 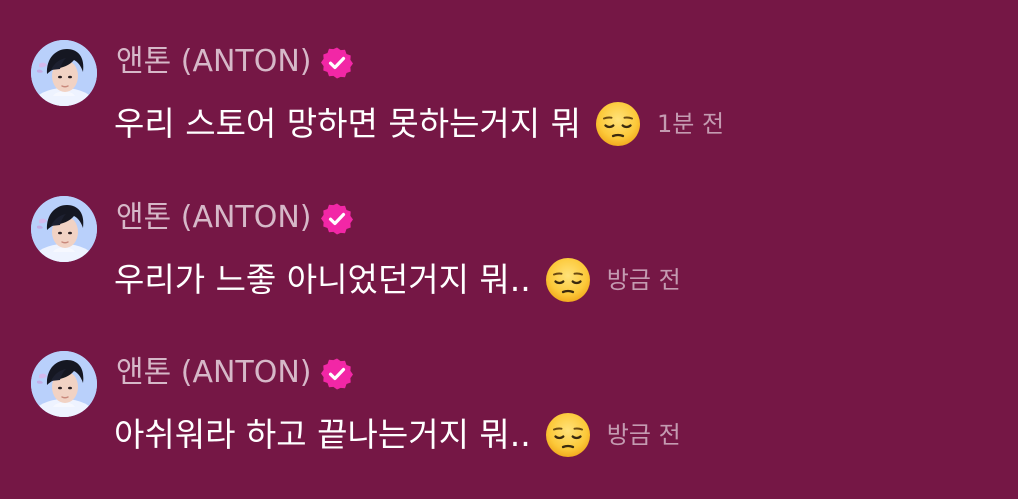 I want to click on message-timestamp: 1분 전, so click(x=691, y=124).